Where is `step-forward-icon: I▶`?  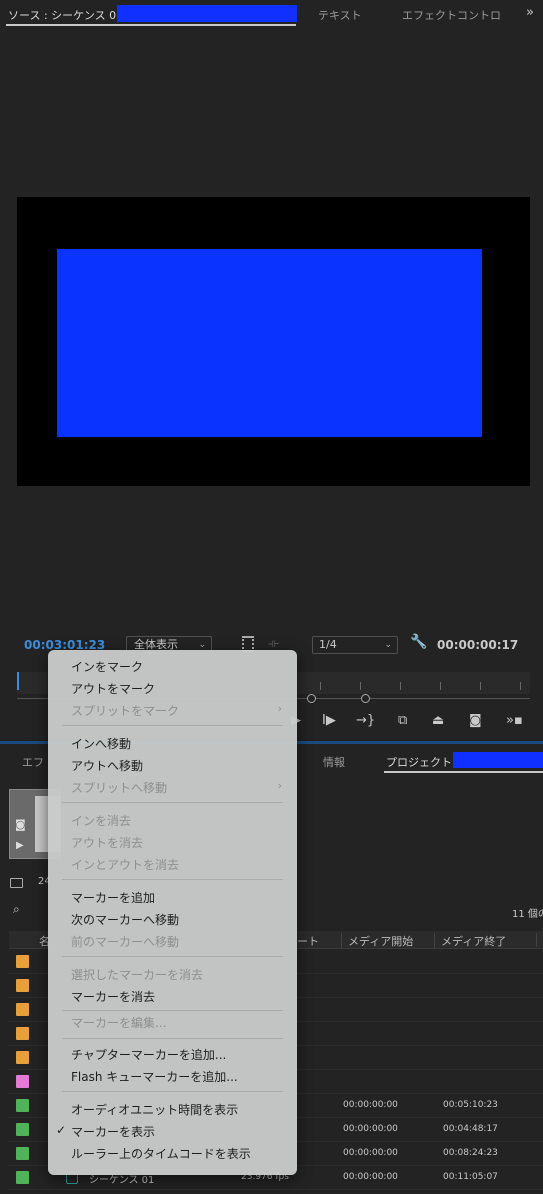 step-forward-icon: I▶ is located at coordinates (329, 720).